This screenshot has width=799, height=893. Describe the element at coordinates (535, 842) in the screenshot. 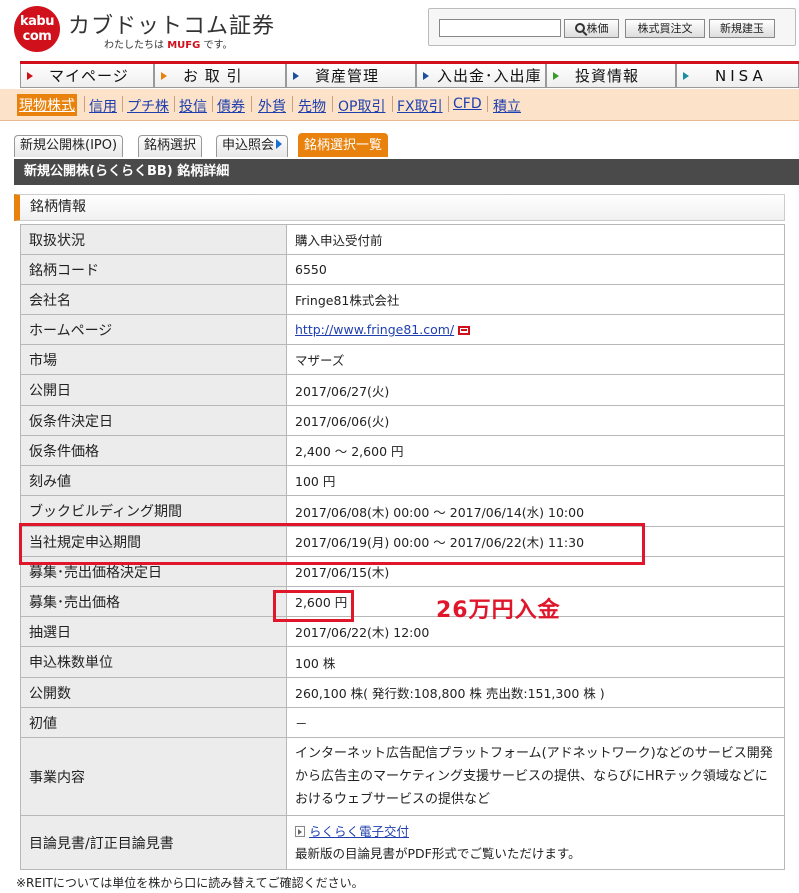

I see `row-value: らくらく電子交付 最新版の目論見書がPDF形式でご覧いただけます。` at that location.